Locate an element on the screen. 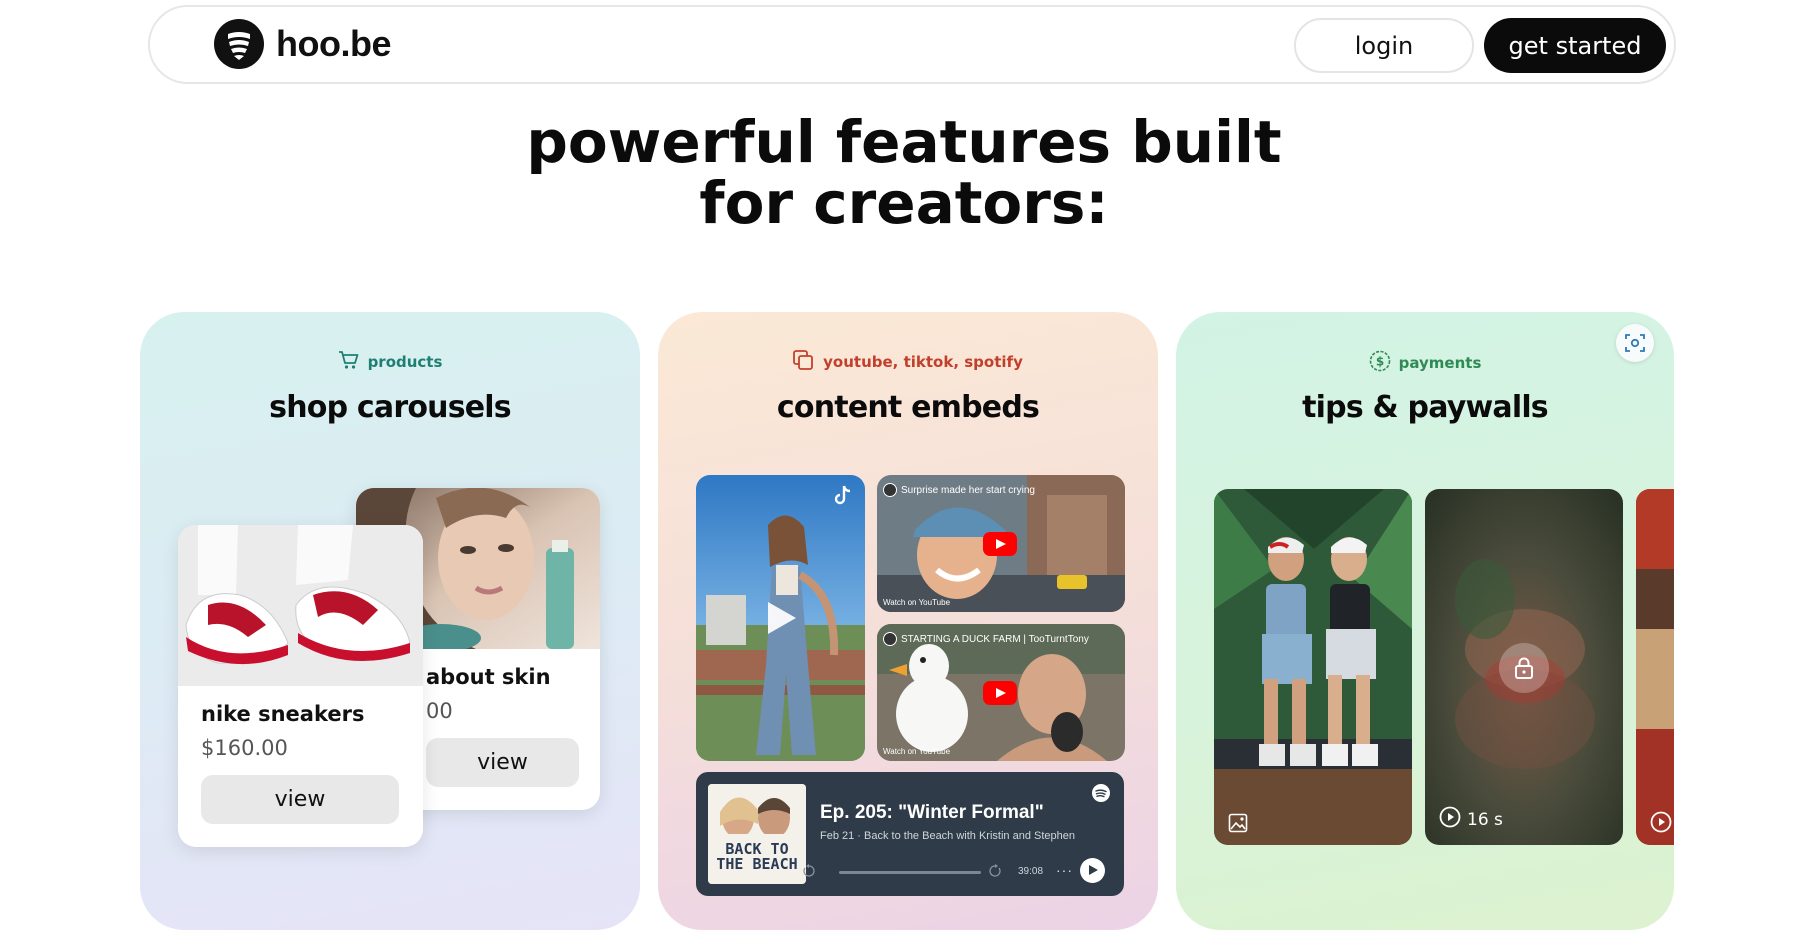 The height and width of the screenshot is (941, 1808). cover-text: THE BEACH is located at coordinates (757, 864).